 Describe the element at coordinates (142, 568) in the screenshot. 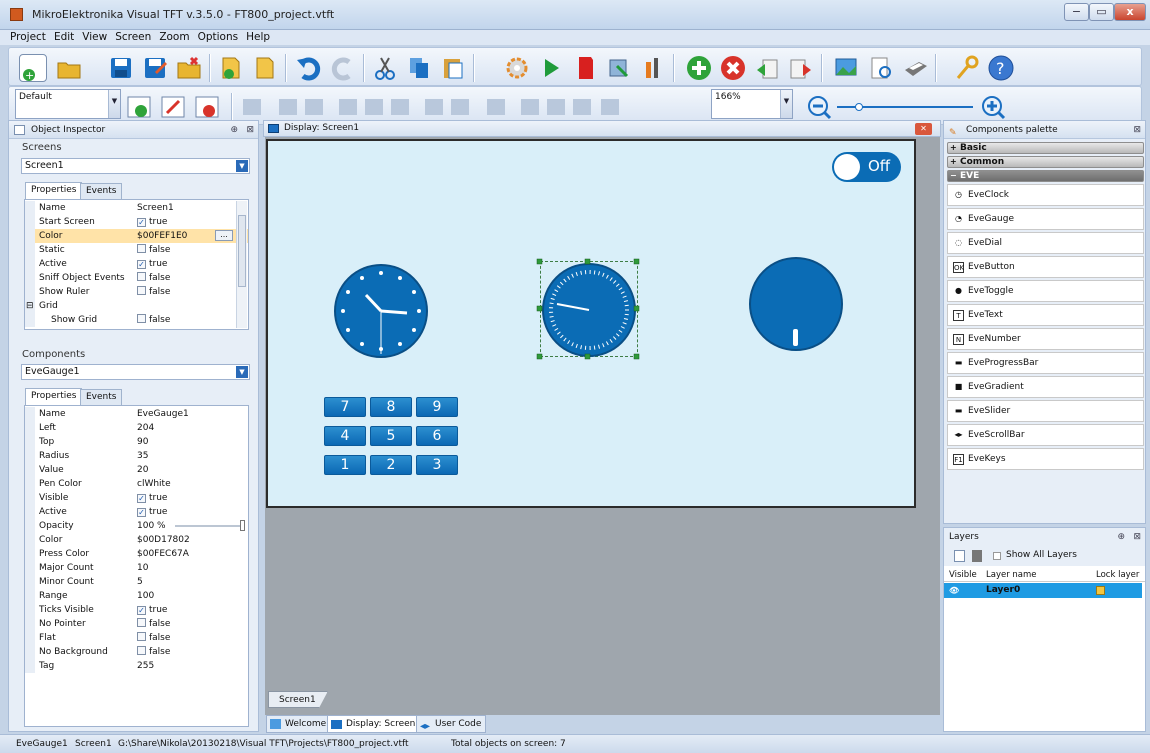

I see `property-value: 10` at that location.